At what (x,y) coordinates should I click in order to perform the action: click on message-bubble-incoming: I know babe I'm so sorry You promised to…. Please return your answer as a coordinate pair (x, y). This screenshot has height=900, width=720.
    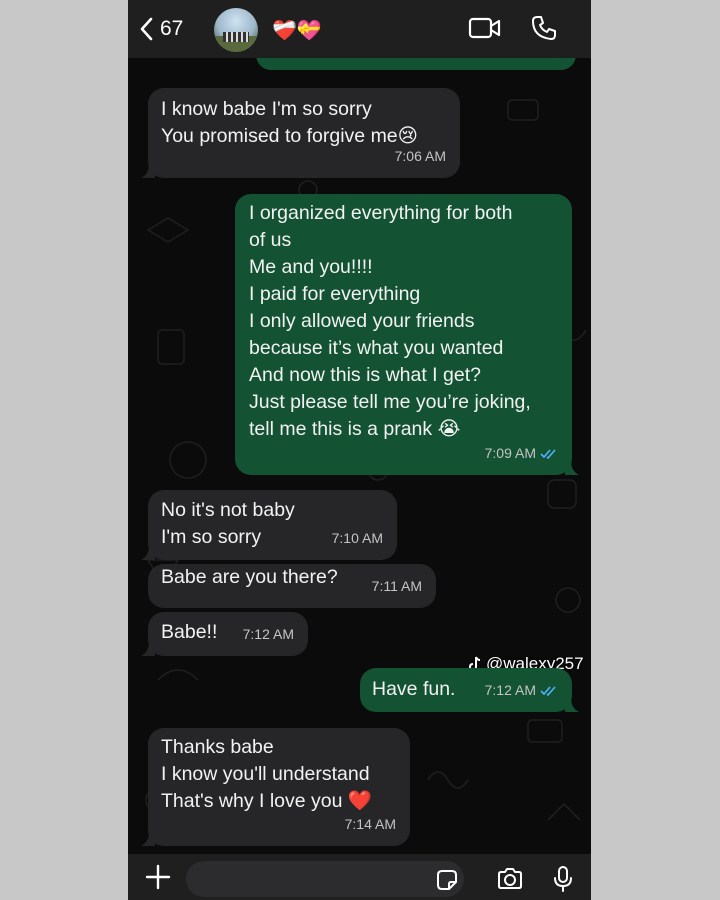
    Looking at the image, I should click on (300, 133).